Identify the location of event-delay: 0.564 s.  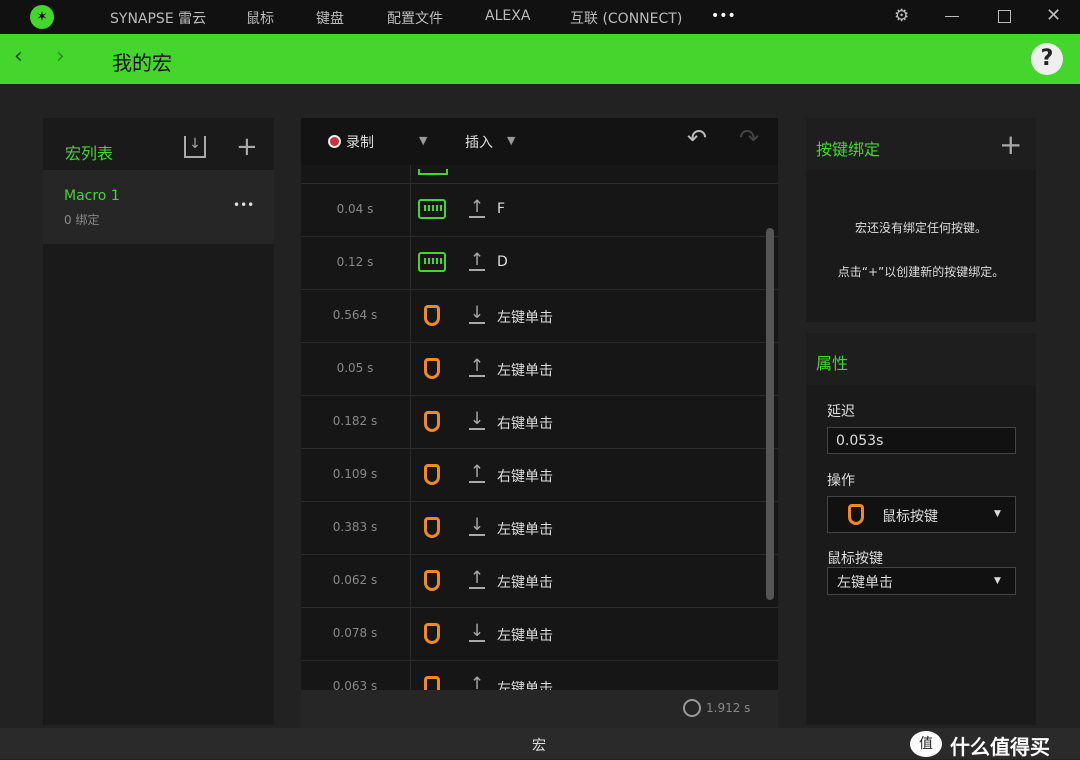
(355, 315).